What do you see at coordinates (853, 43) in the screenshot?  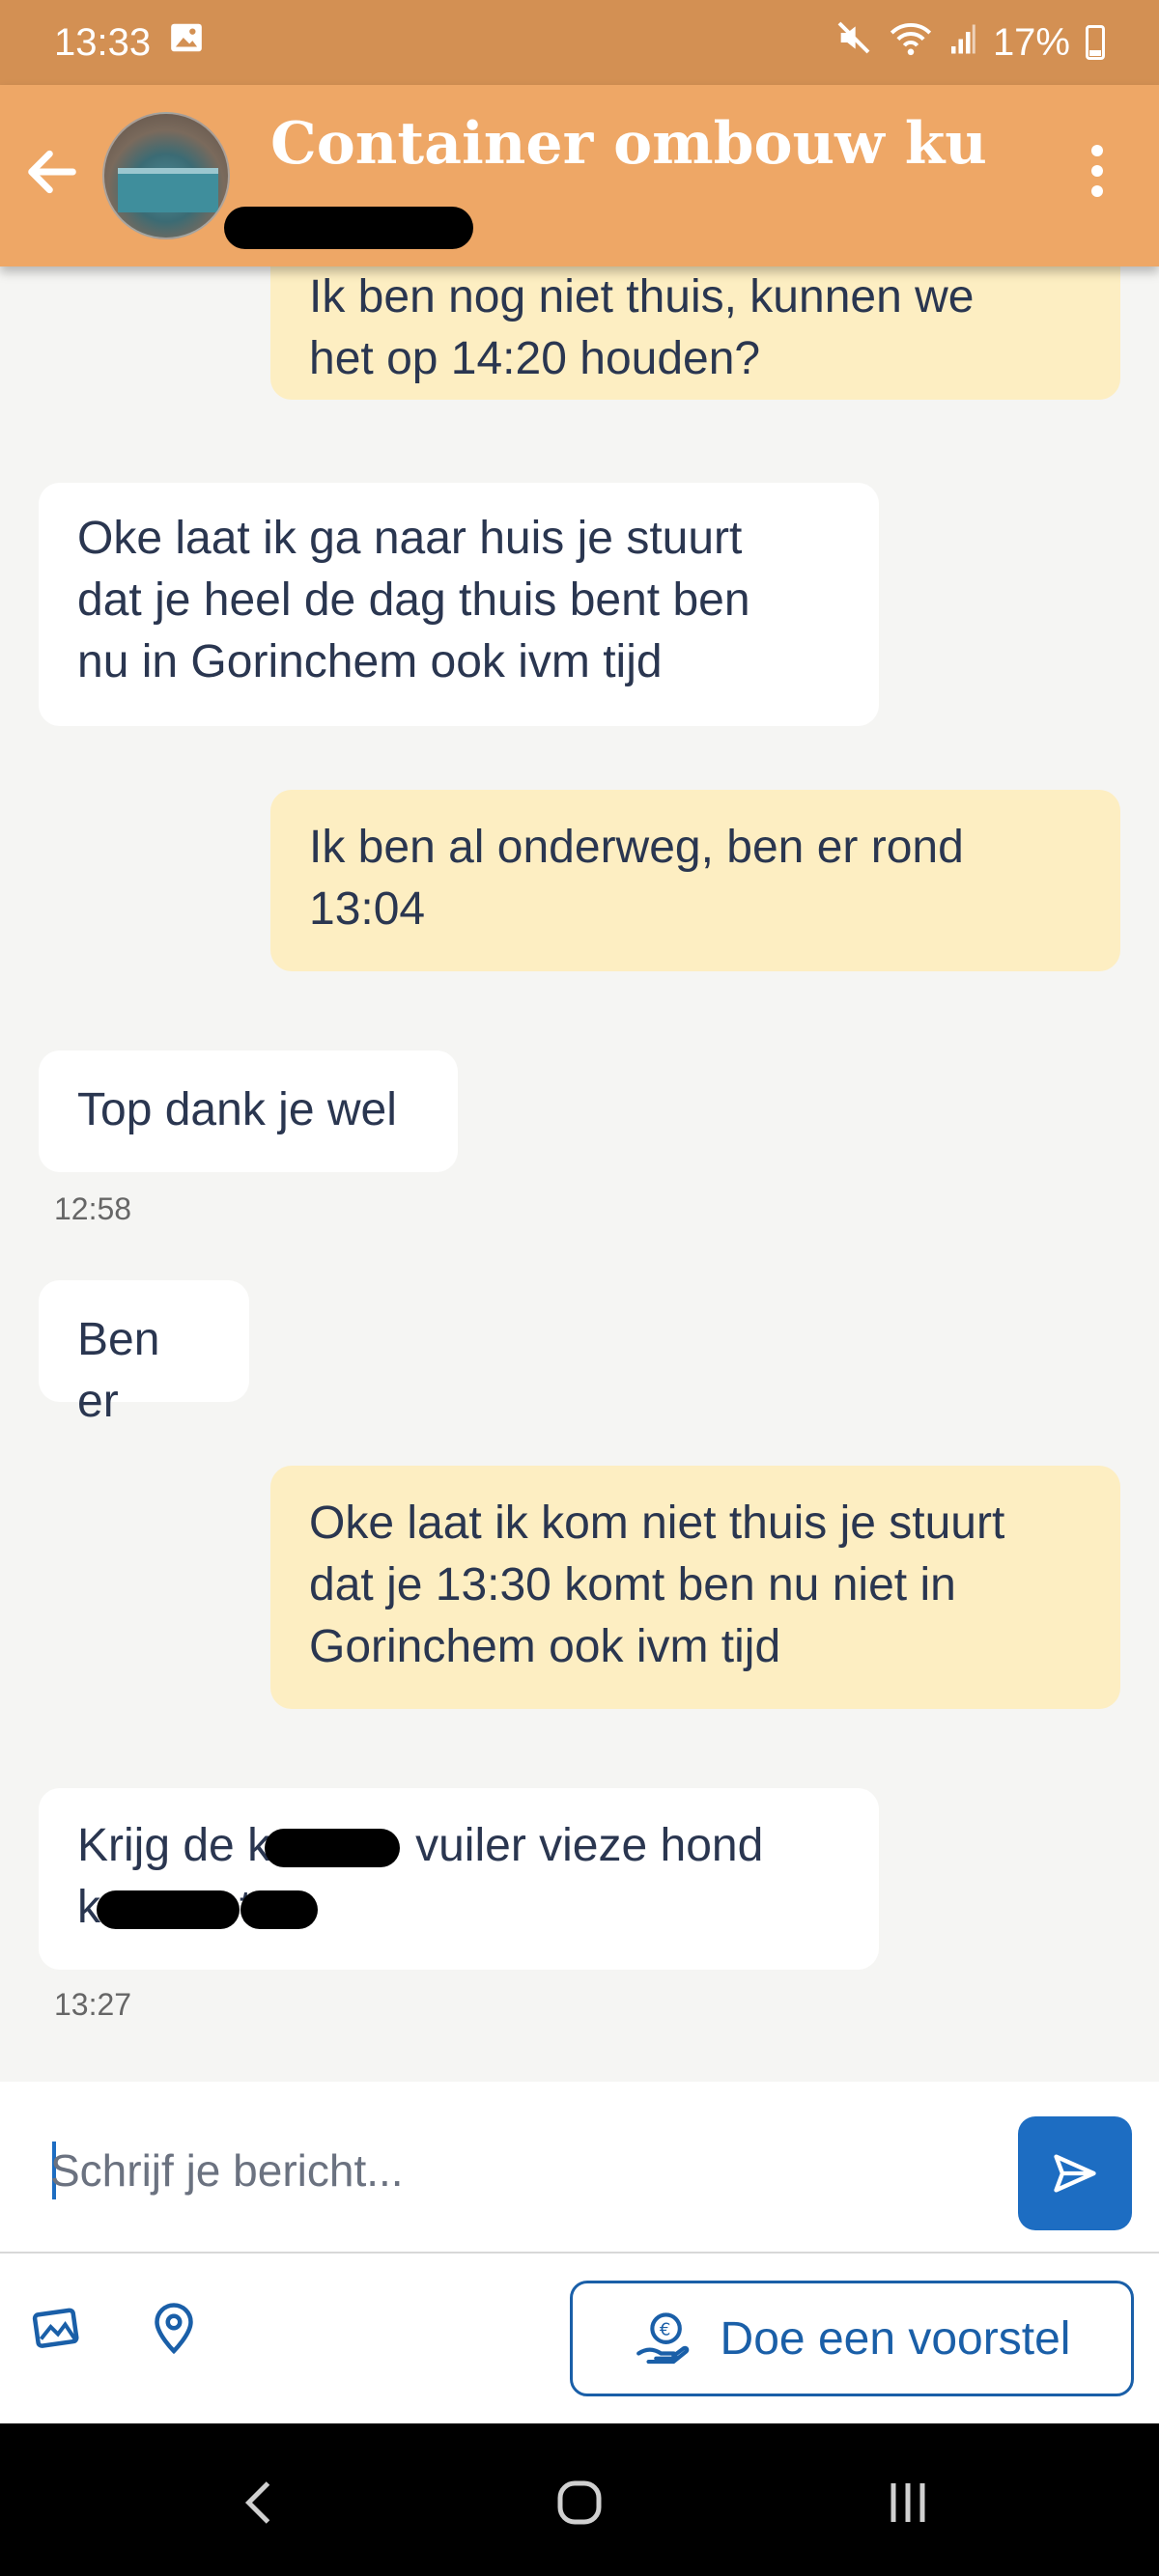 I see `mute-icon` at bounding box center [853, 43].